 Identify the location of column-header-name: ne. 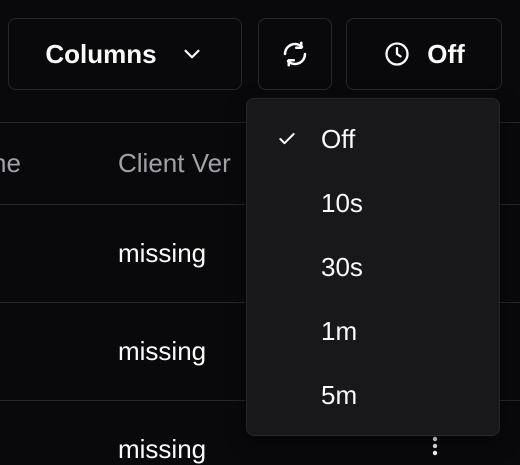
(10, 163).